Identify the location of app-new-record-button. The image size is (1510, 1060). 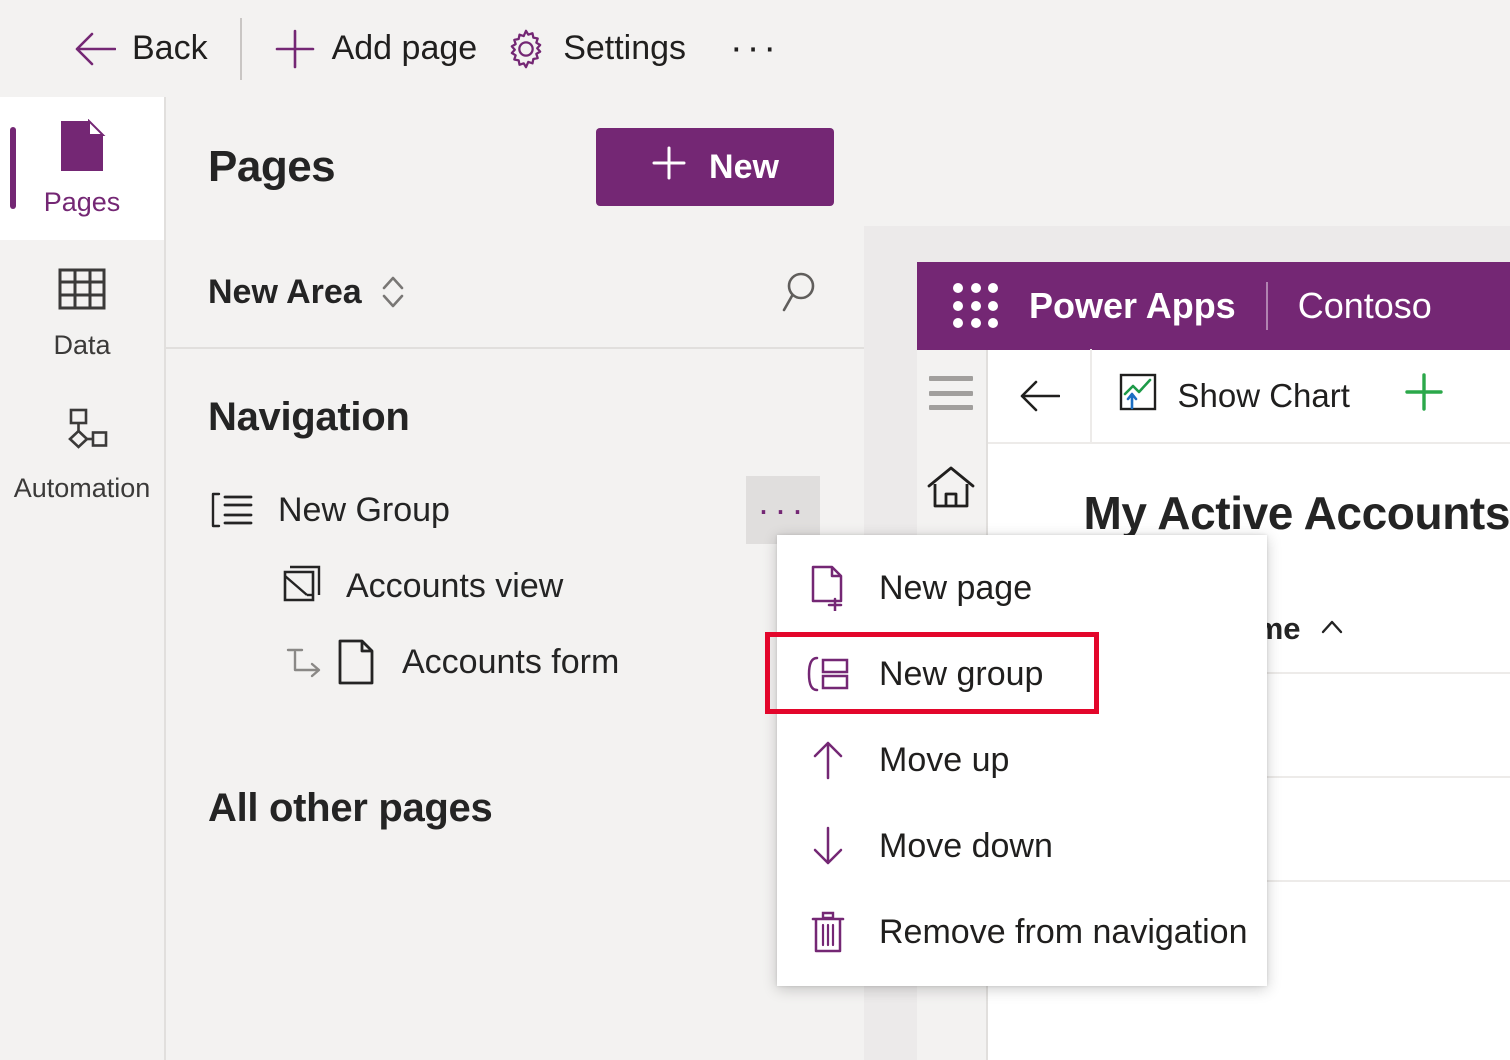
(1424, 396).